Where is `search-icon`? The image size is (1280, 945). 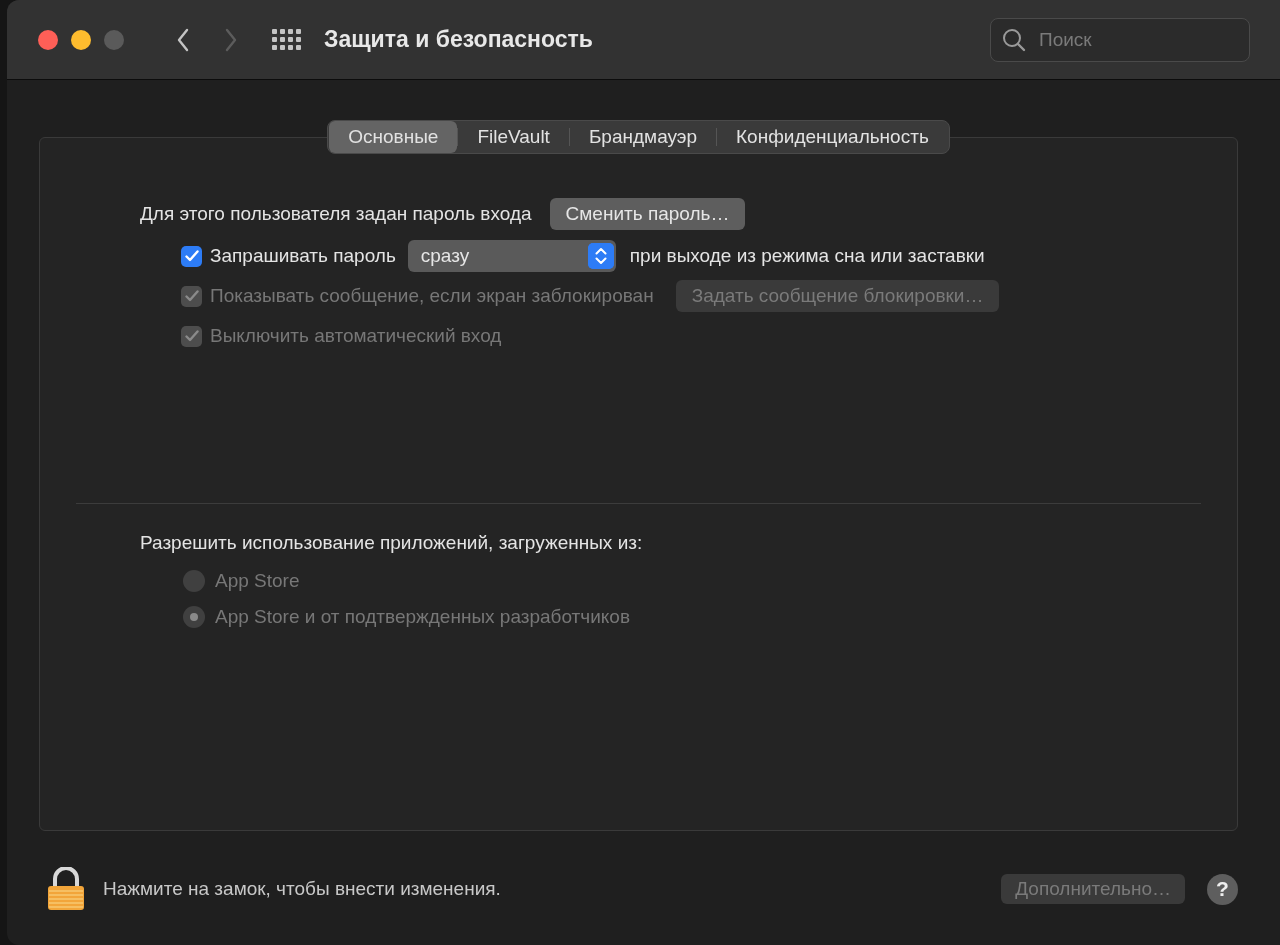
search-icon is located at coordinates (1014, 39).